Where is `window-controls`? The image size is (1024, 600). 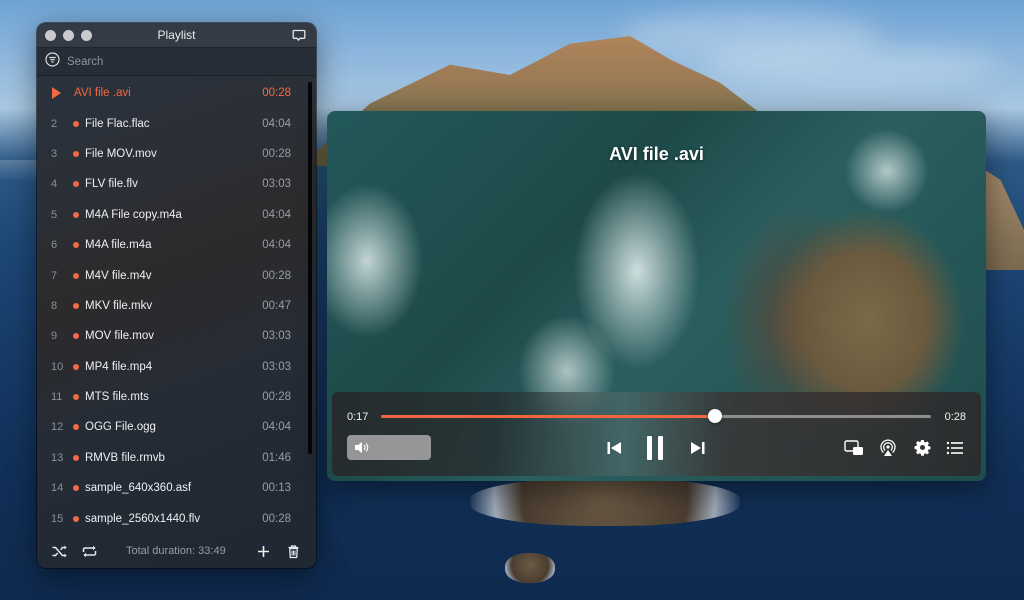
window-controls is located at coordinates (68, 35).